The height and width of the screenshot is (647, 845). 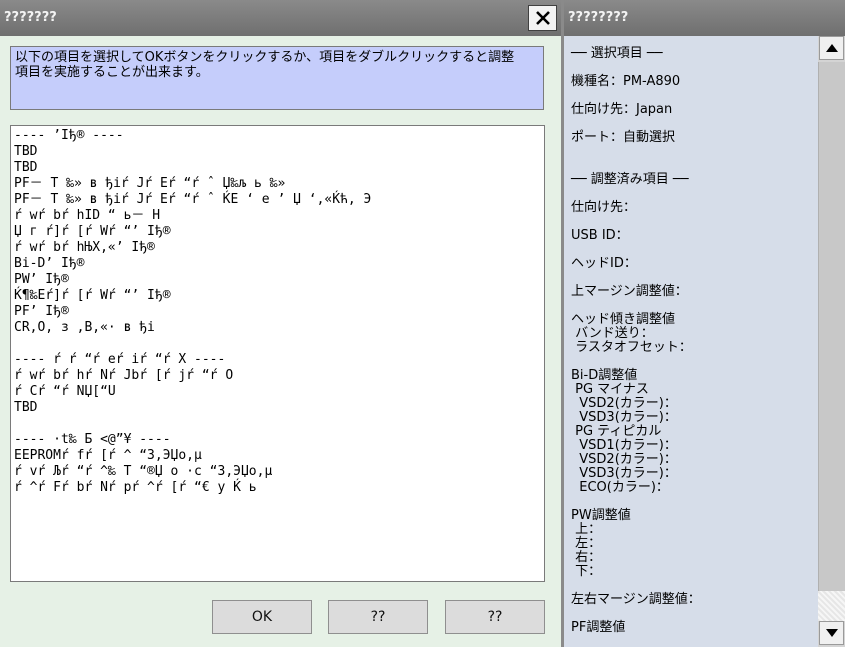 What do you see at coordinates (604, 375) in the screenshot?
I see `status-line: Bi-D調整値` at bounding box center [604, 375].